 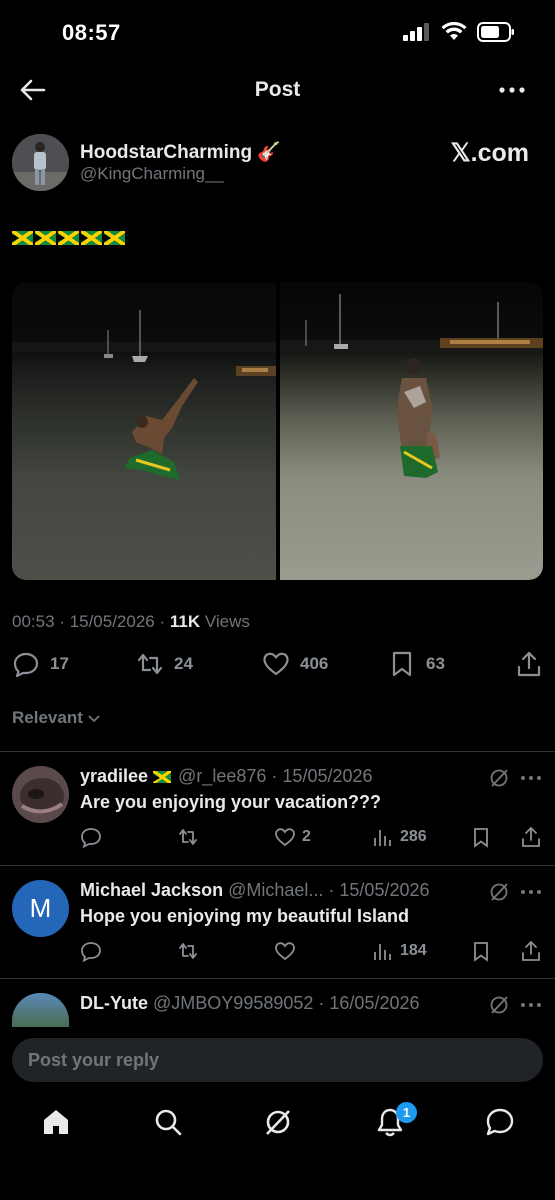 What do you see at coordinates (306, 836) in the screenshot?
I see `reply-like-count: 2` at bounding box center [306, 836].